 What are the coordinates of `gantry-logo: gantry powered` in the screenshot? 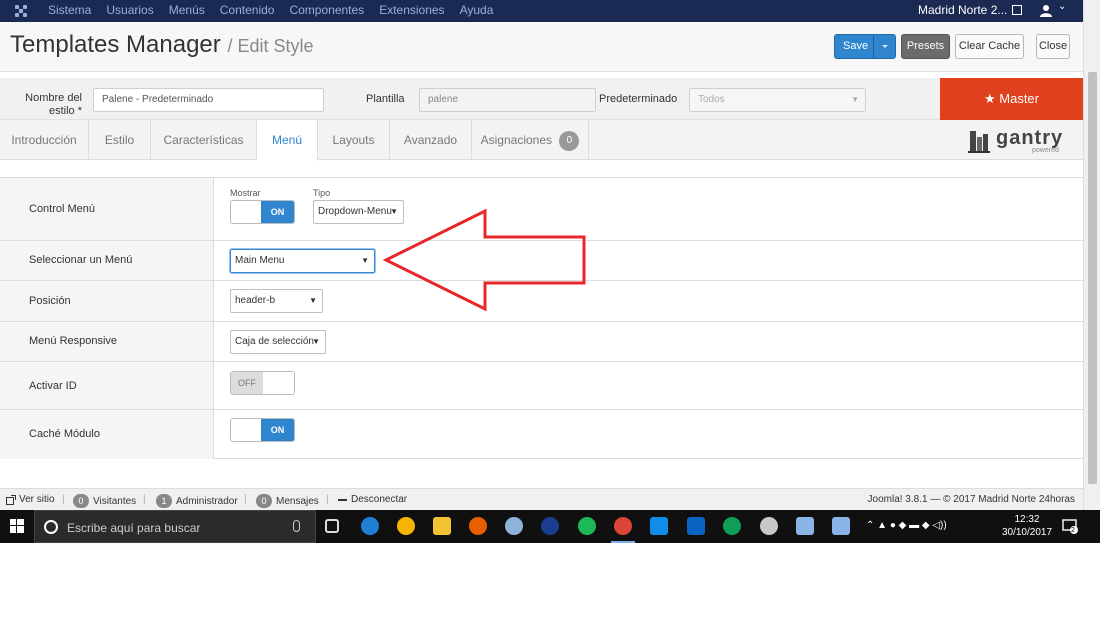 It's located at (1016, 141).